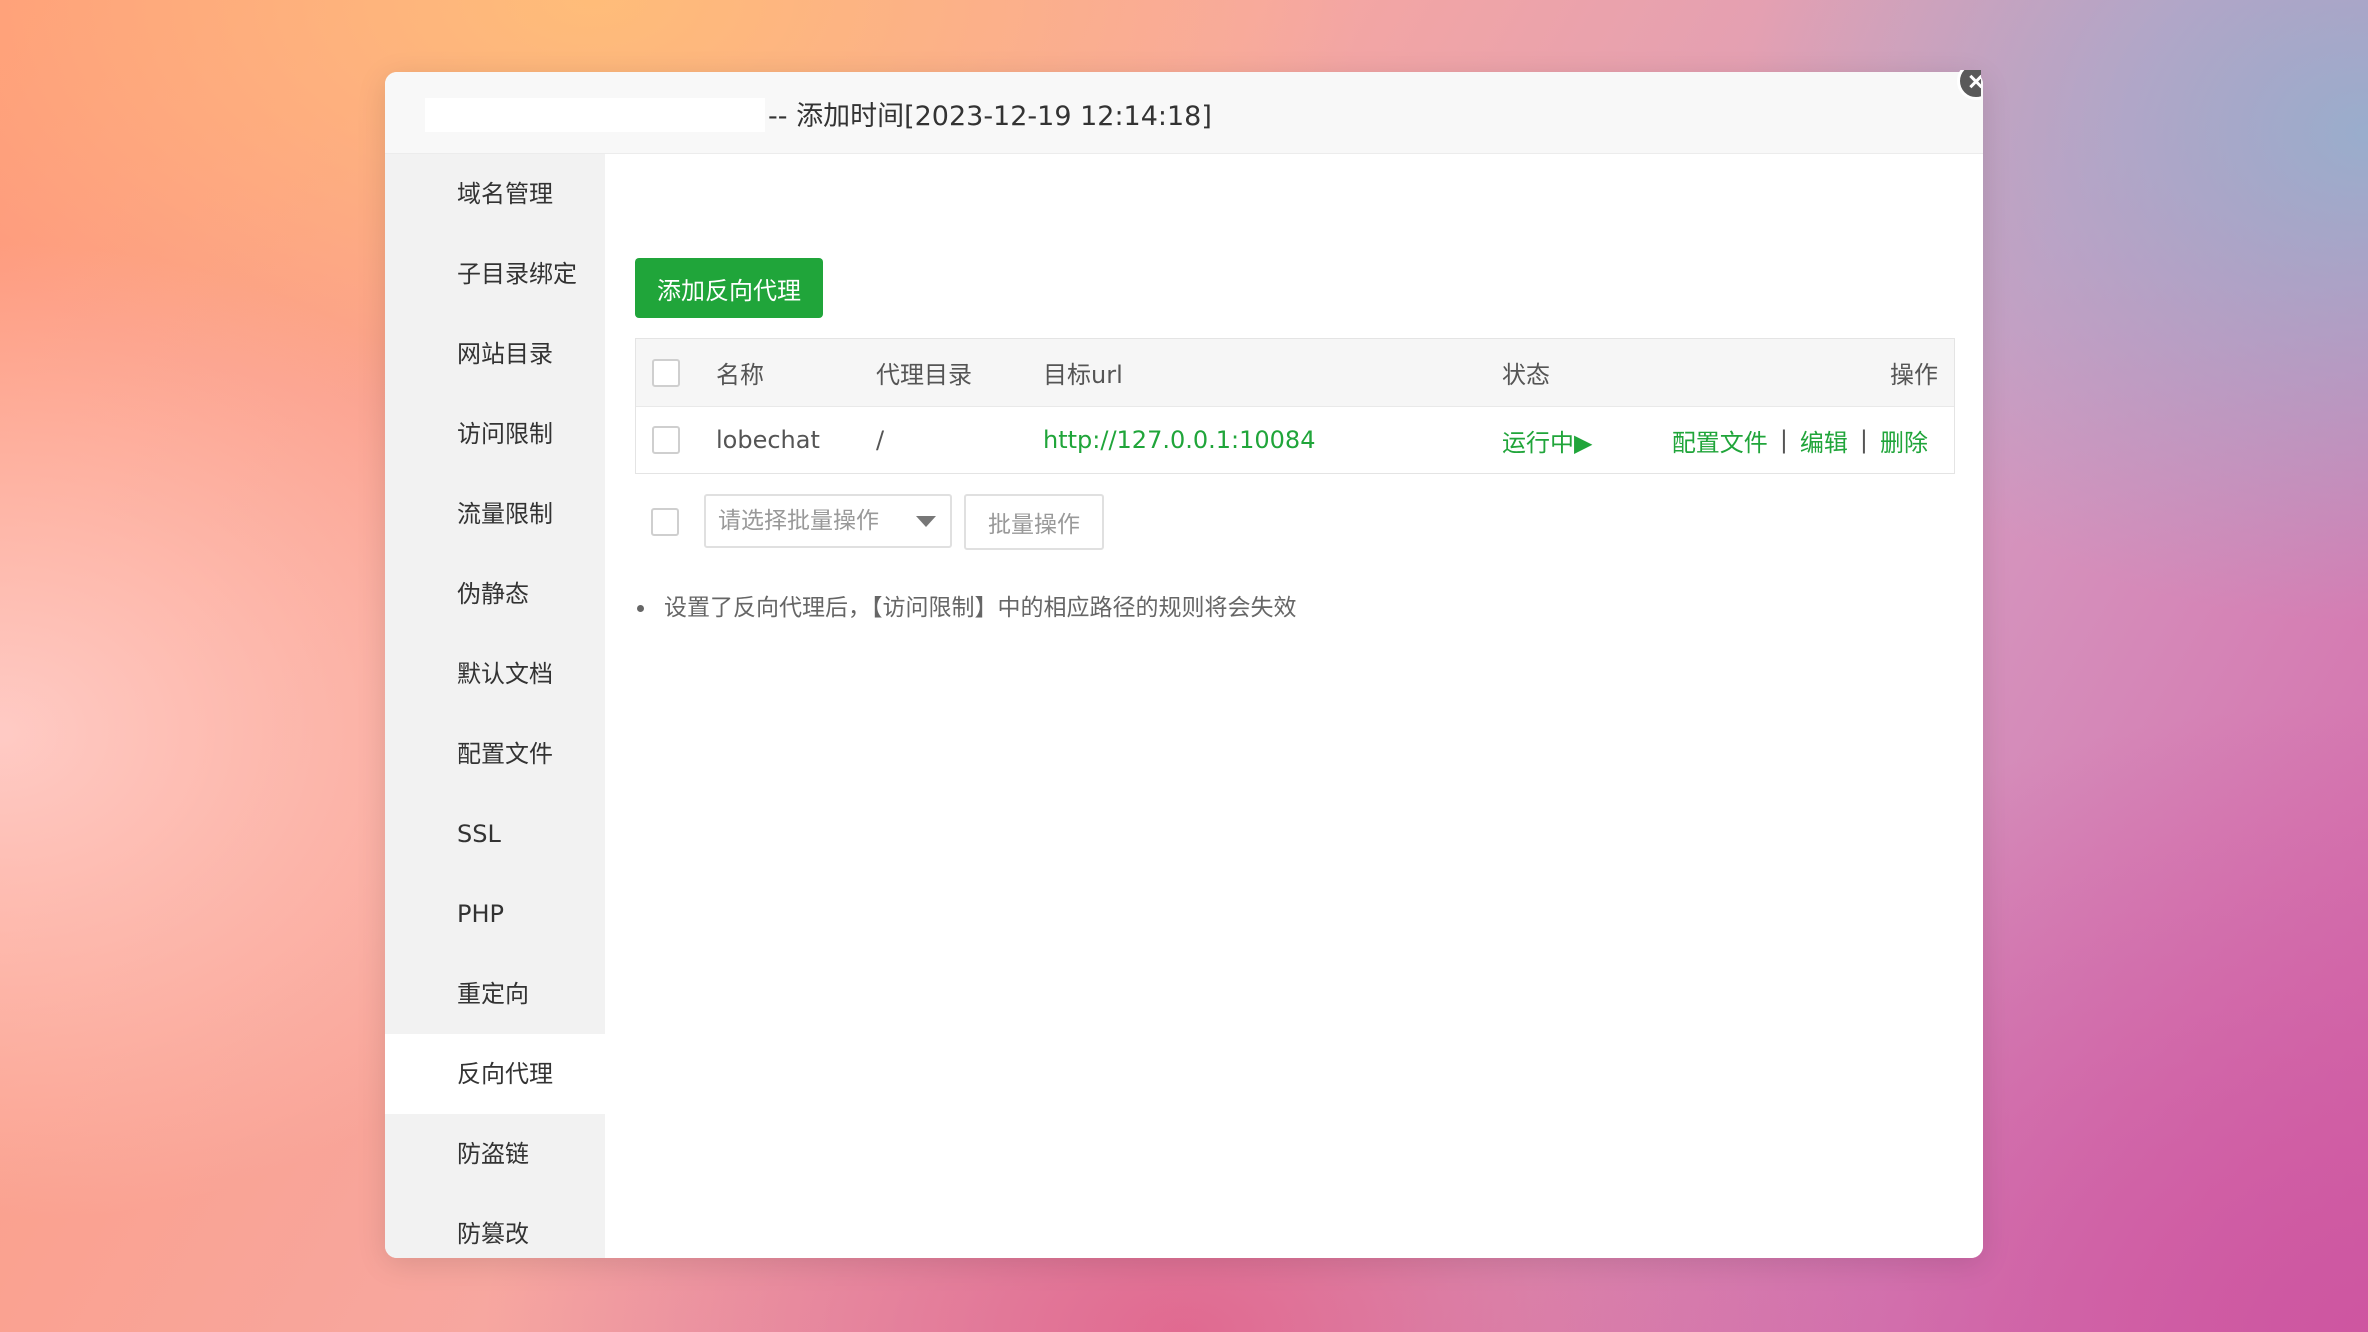 The height and width of the screenshot is (1332, 2368). What do you see at coordinates (980, 608) in the screenshot?
I see `tip-text: 设置了反向代理后，【访问限制】中的相应路径的规则将会失效` at bounding box center [980, 608].